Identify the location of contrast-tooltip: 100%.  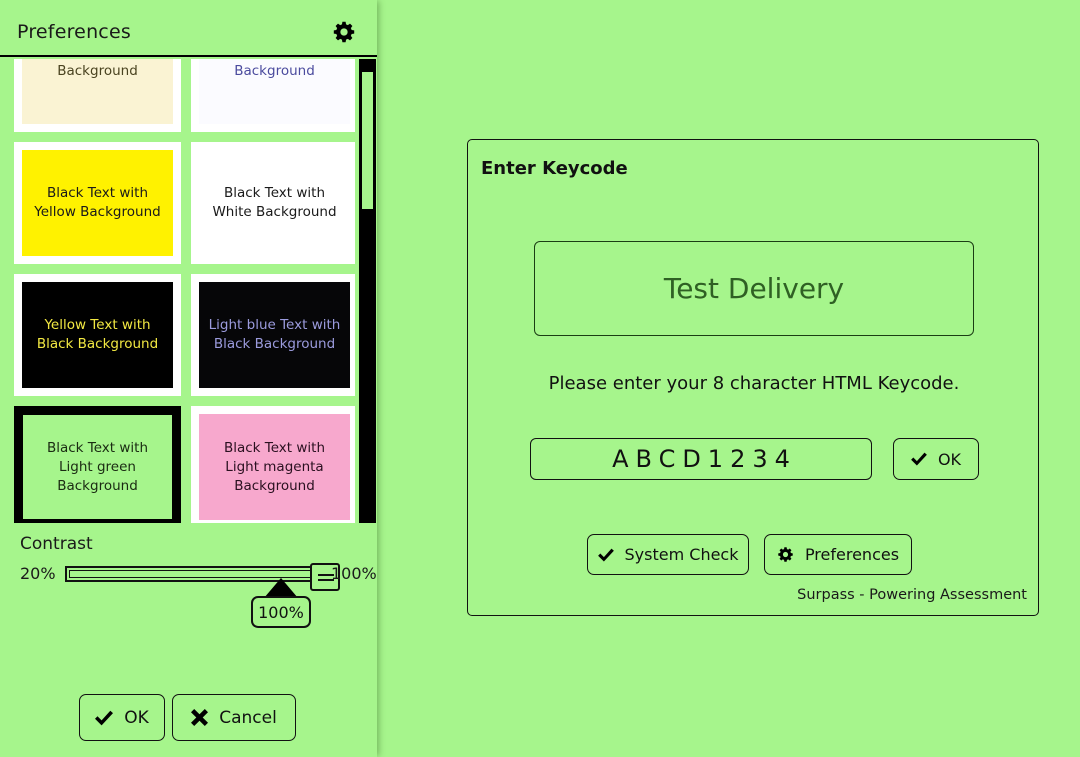
(281, 612).